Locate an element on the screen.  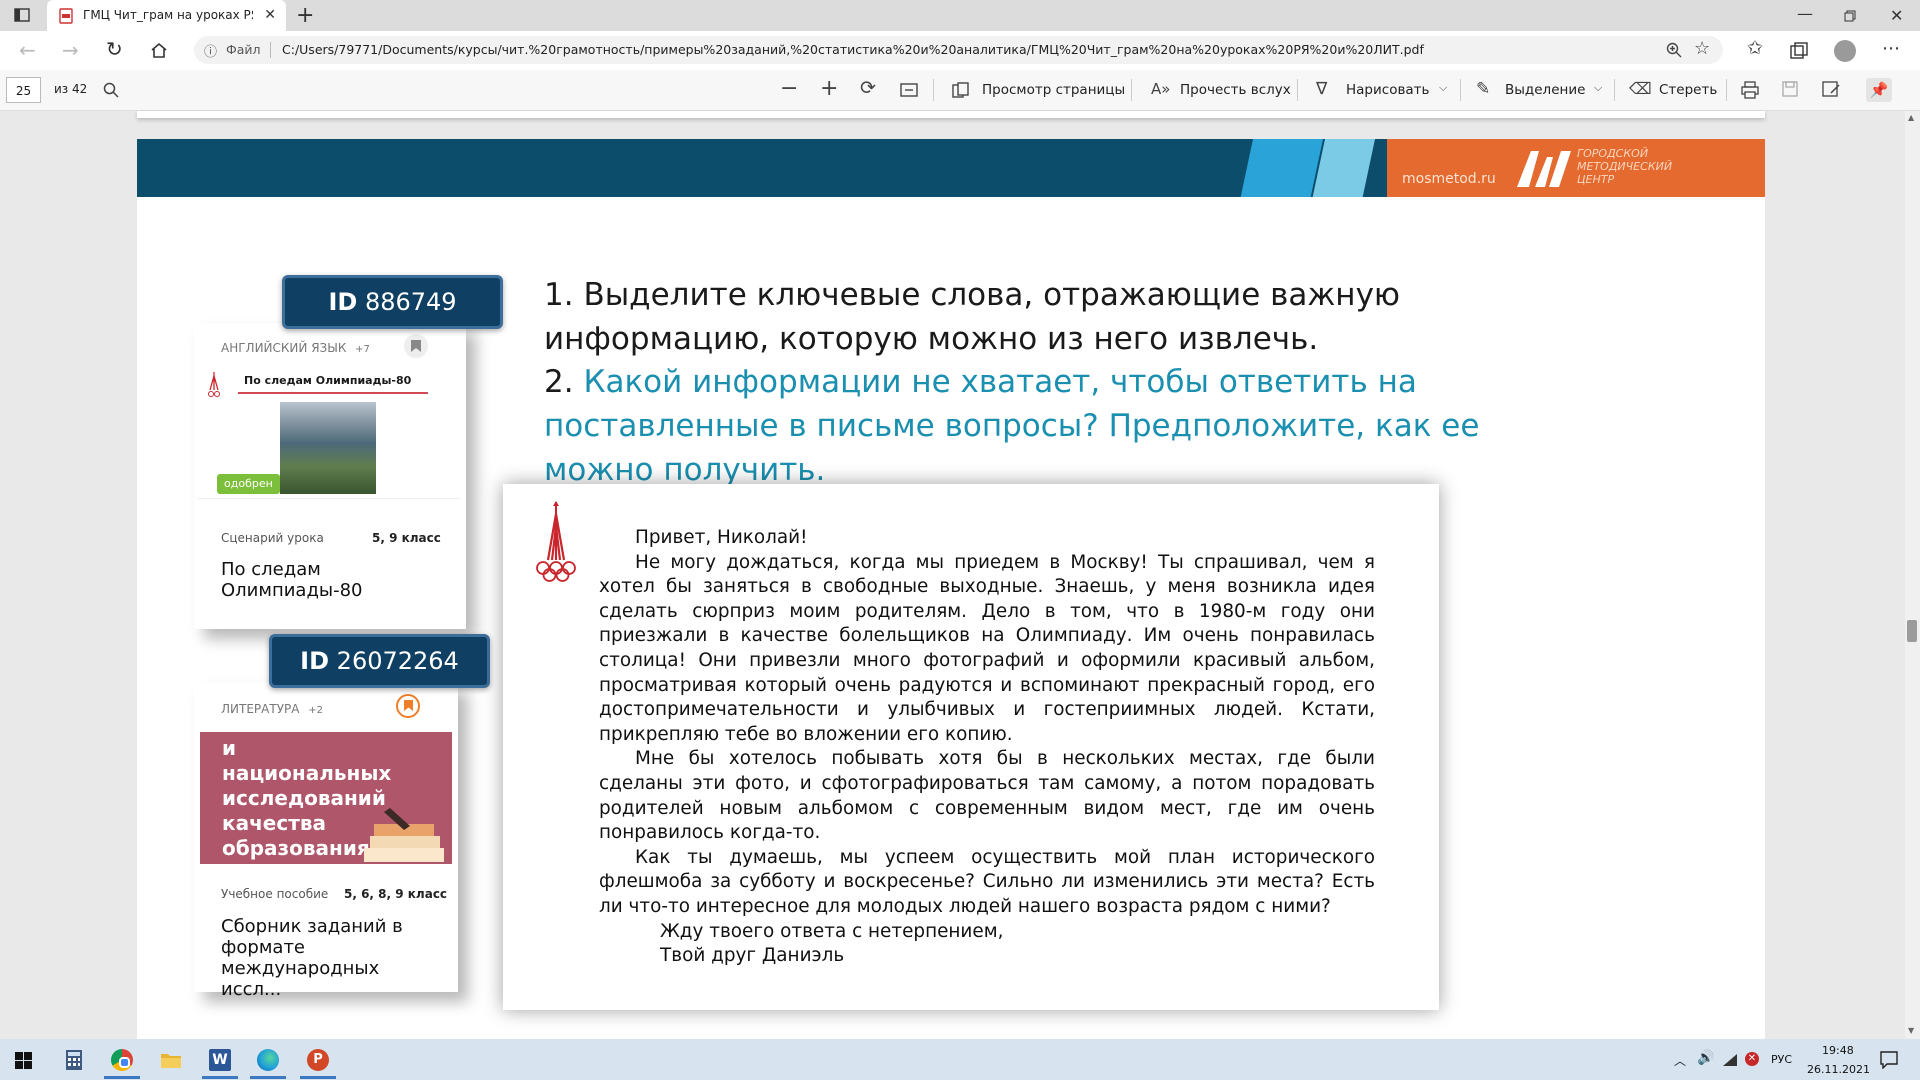
letter-signature: Твой друг Даниэль is located at coordinates (752, 956).